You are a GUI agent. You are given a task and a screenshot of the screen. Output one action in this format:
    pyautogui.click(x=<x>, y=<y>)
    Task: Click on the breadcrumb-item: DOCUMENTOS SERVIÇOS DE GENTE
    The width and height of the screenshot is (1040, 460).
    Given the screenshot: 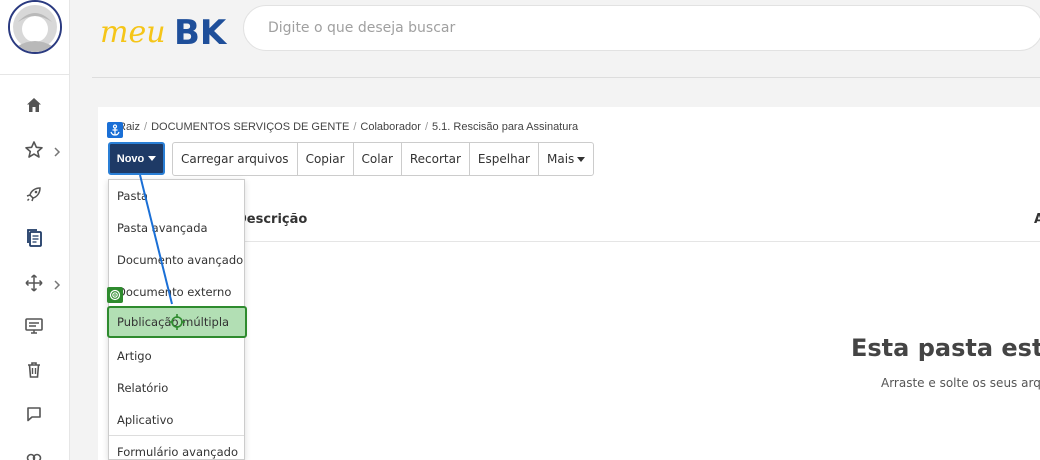 What is the action you would take?
    pyautogui.click(x=250, y=127)
    